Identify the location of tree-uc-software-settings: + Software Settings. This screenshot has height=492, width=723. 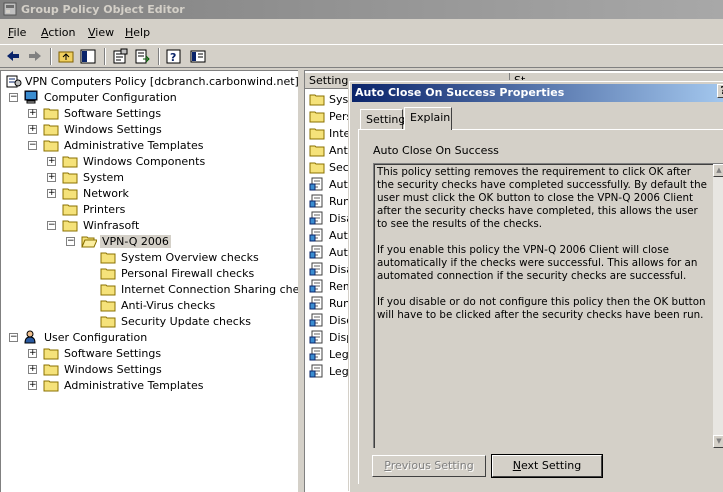
(149, 353).